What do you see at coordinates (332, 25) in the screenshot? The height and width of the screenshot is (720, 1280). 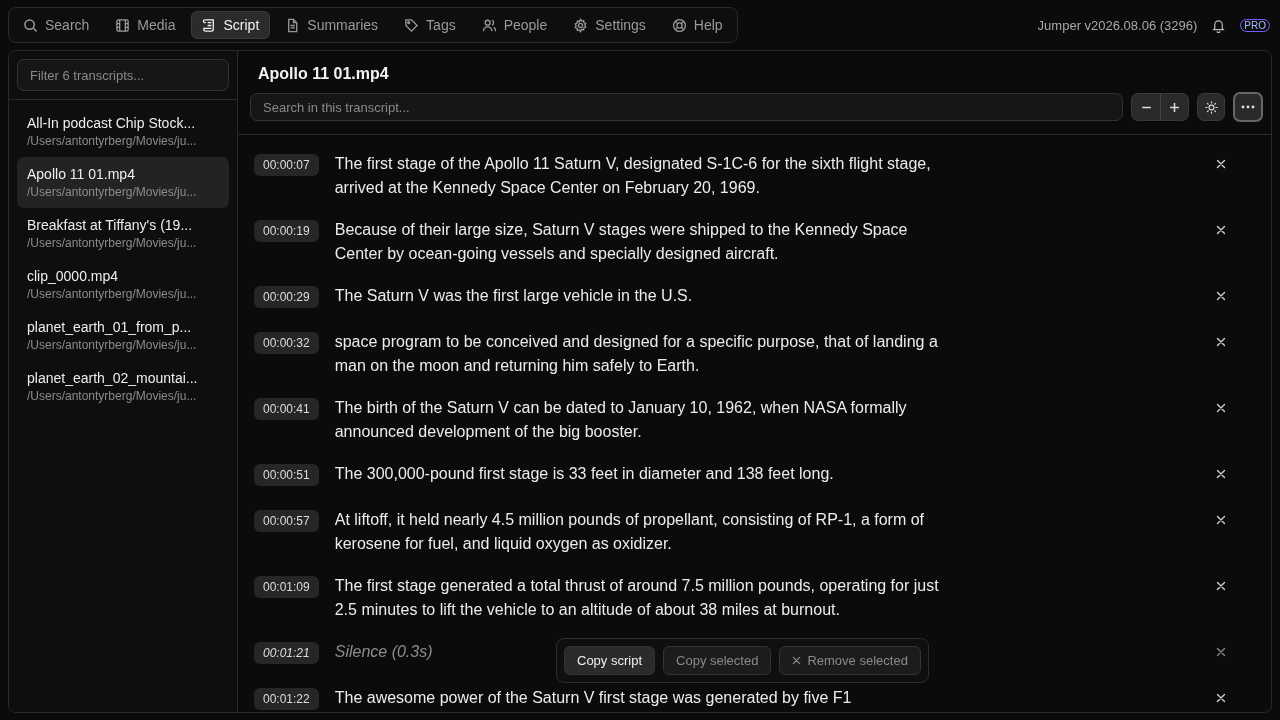 I see `nav-tab: Summaries` at bounding box center [332, 25].